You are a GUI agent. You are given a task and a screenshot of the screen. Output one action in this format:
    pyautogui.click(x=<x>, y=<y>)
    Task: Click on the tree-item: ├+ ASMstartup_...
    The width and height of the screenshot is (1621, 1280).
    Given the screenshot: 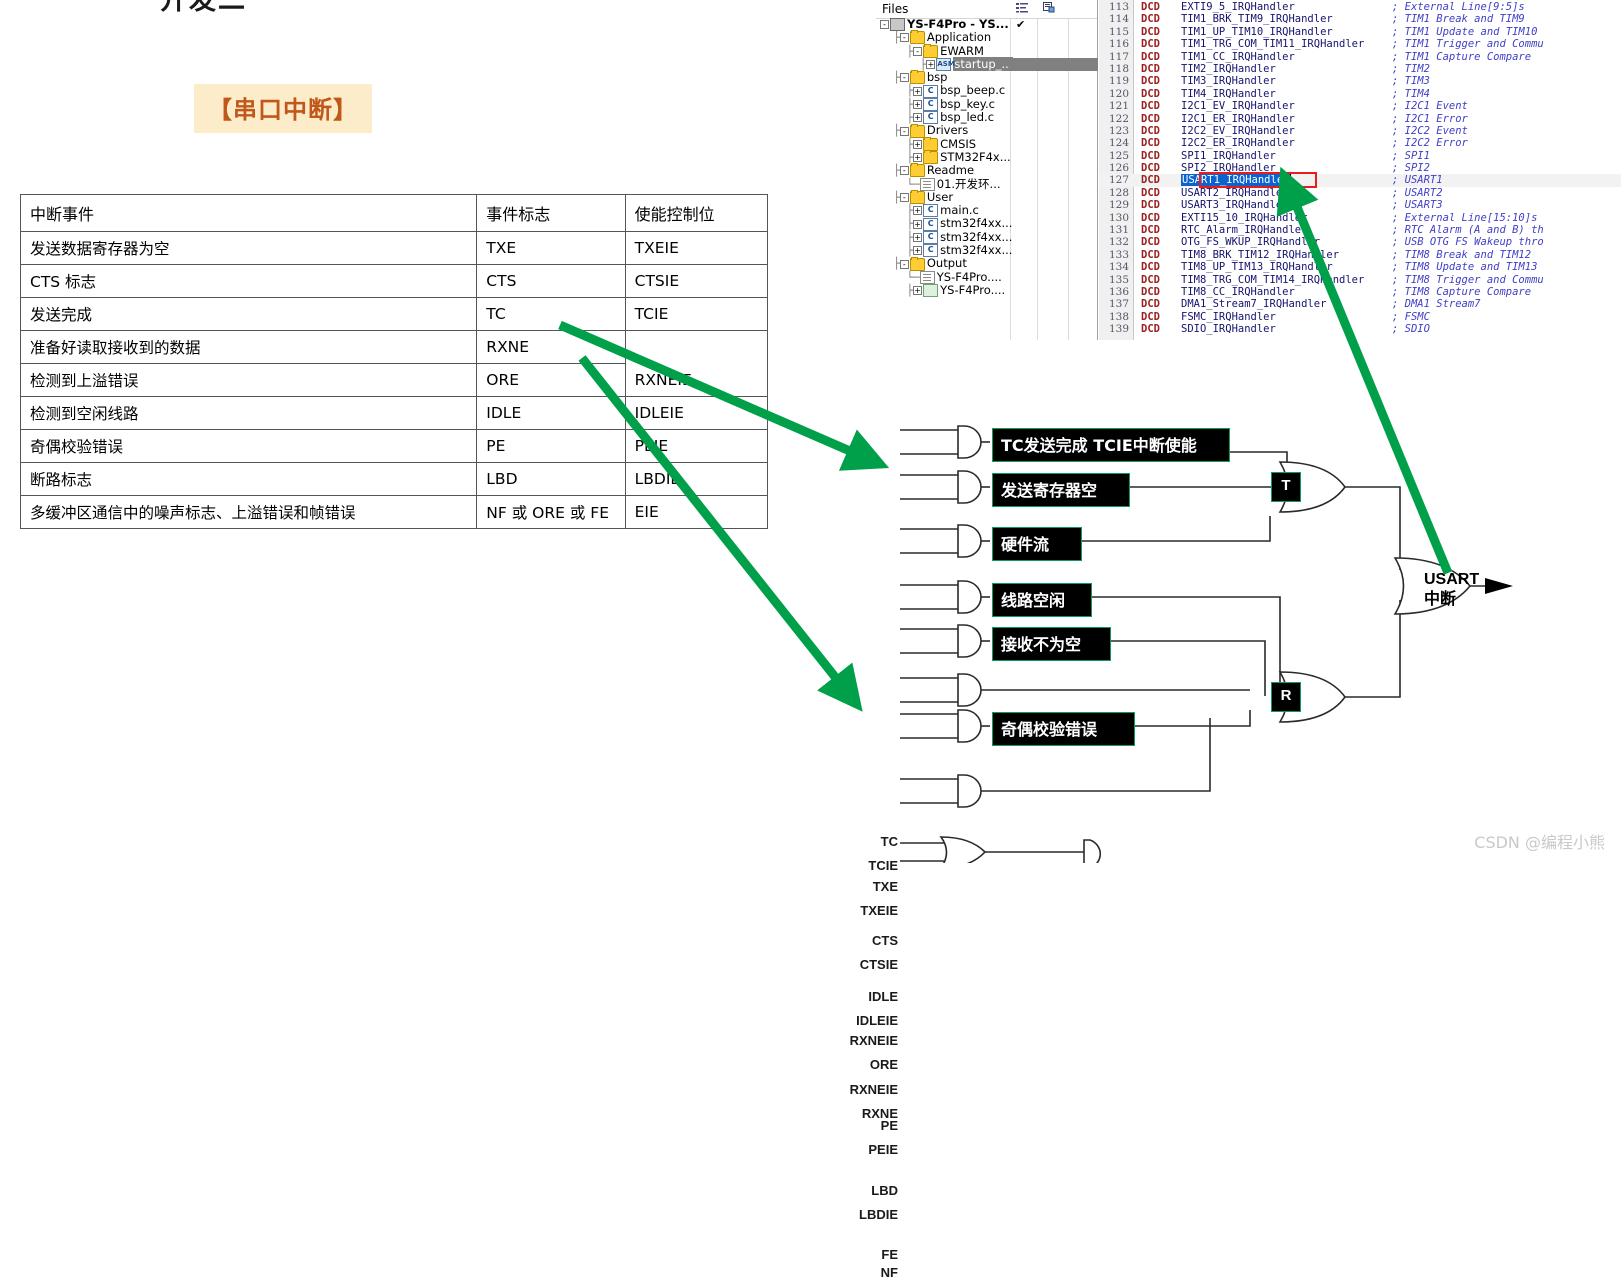 What is the action you would take?
    pyautogui.click(x=987, y=64)
    